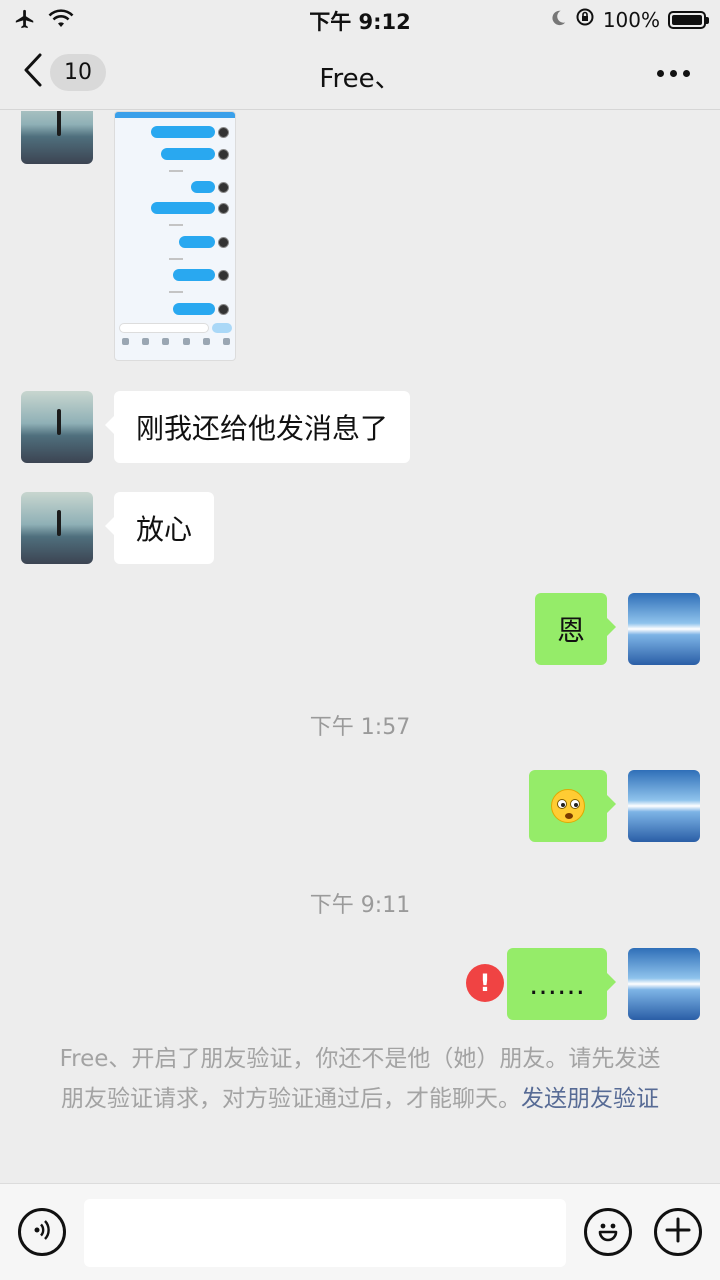  I want to click on status-right: 100%, so click(629, 19).